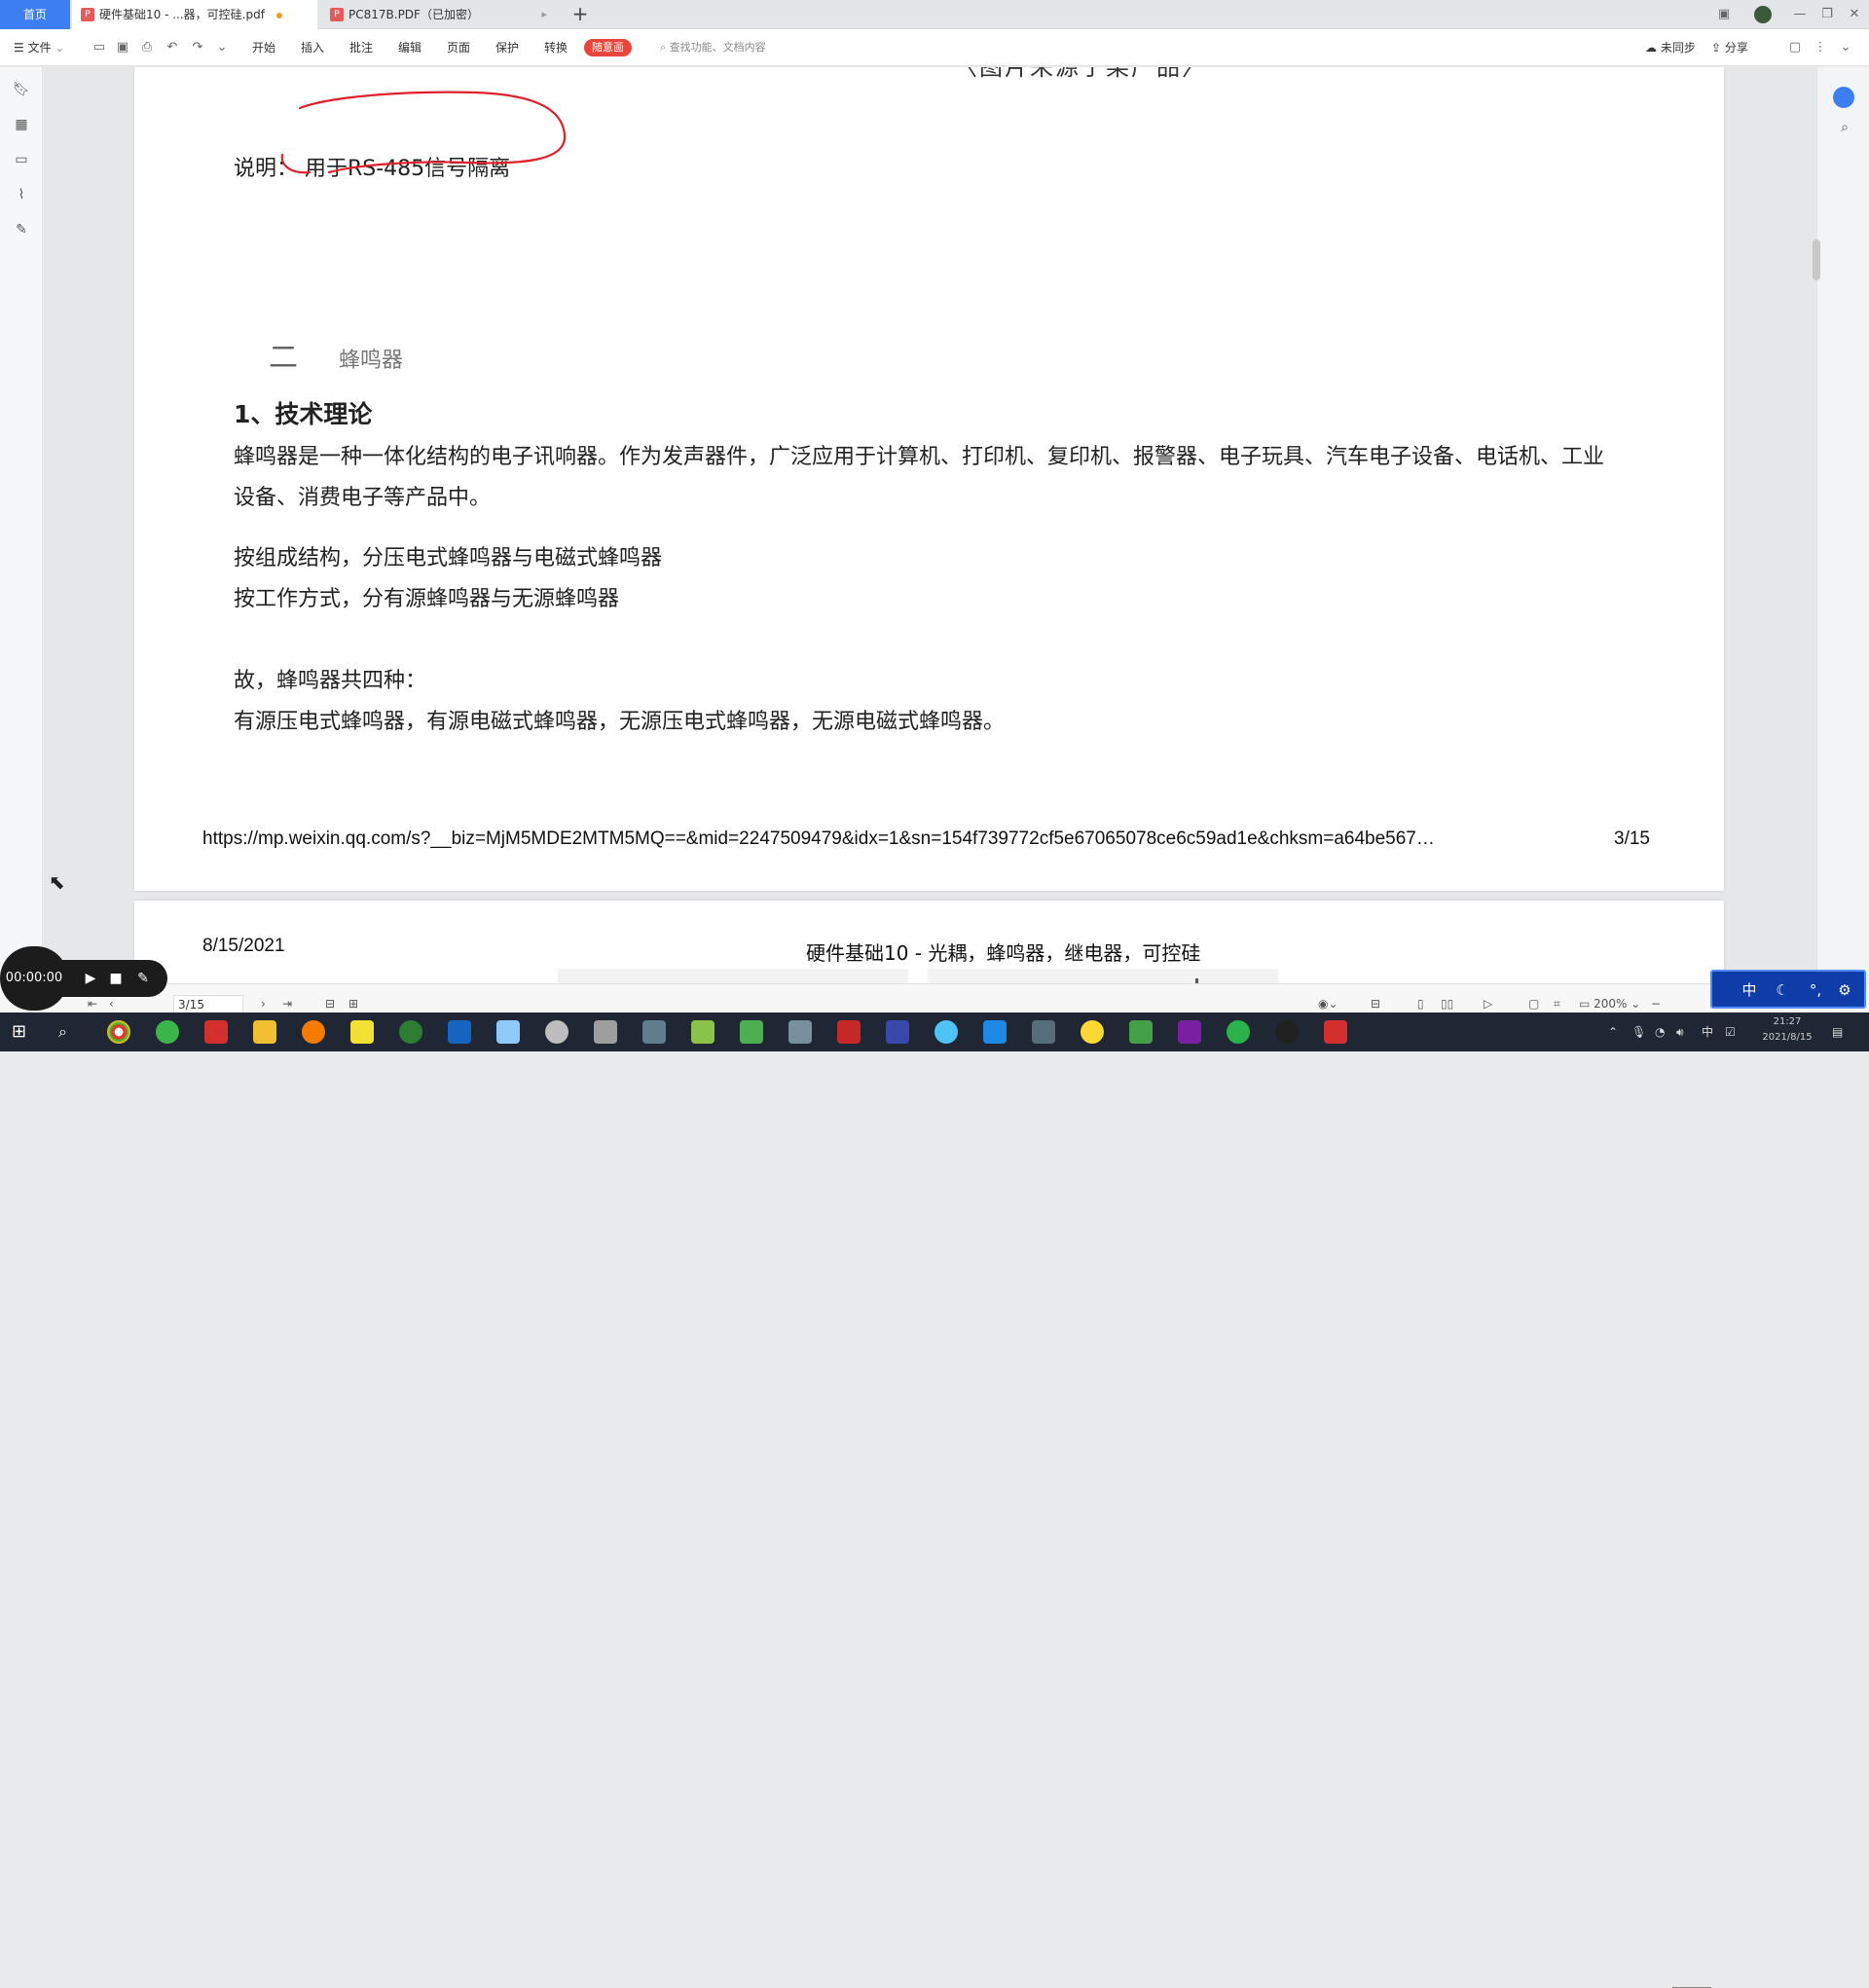 The image size is (1869, 1988). I want to click on menu-annotate: 批注, so click(361, 47).